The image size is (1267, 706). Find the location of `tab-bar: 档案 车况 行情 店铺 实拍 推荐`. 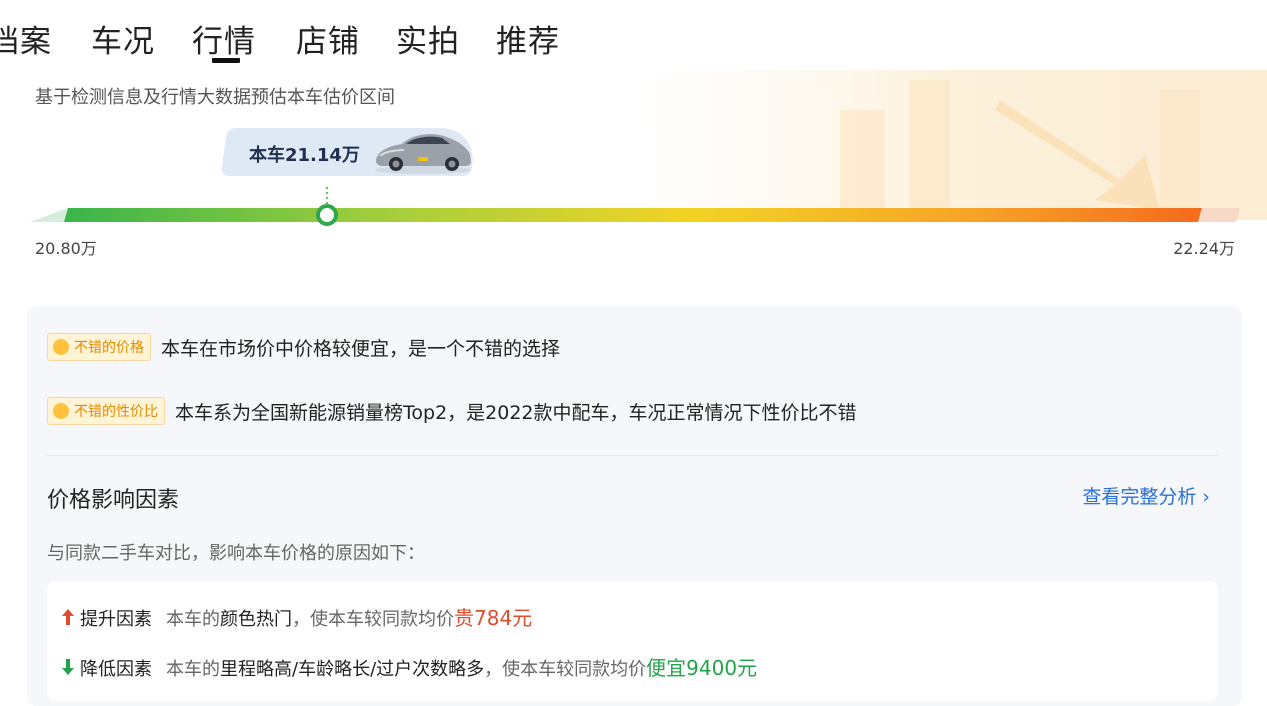

tab-bar: 档案 车况 行情 店铺 实拍 推荐 is located at coordinates (633, 35).